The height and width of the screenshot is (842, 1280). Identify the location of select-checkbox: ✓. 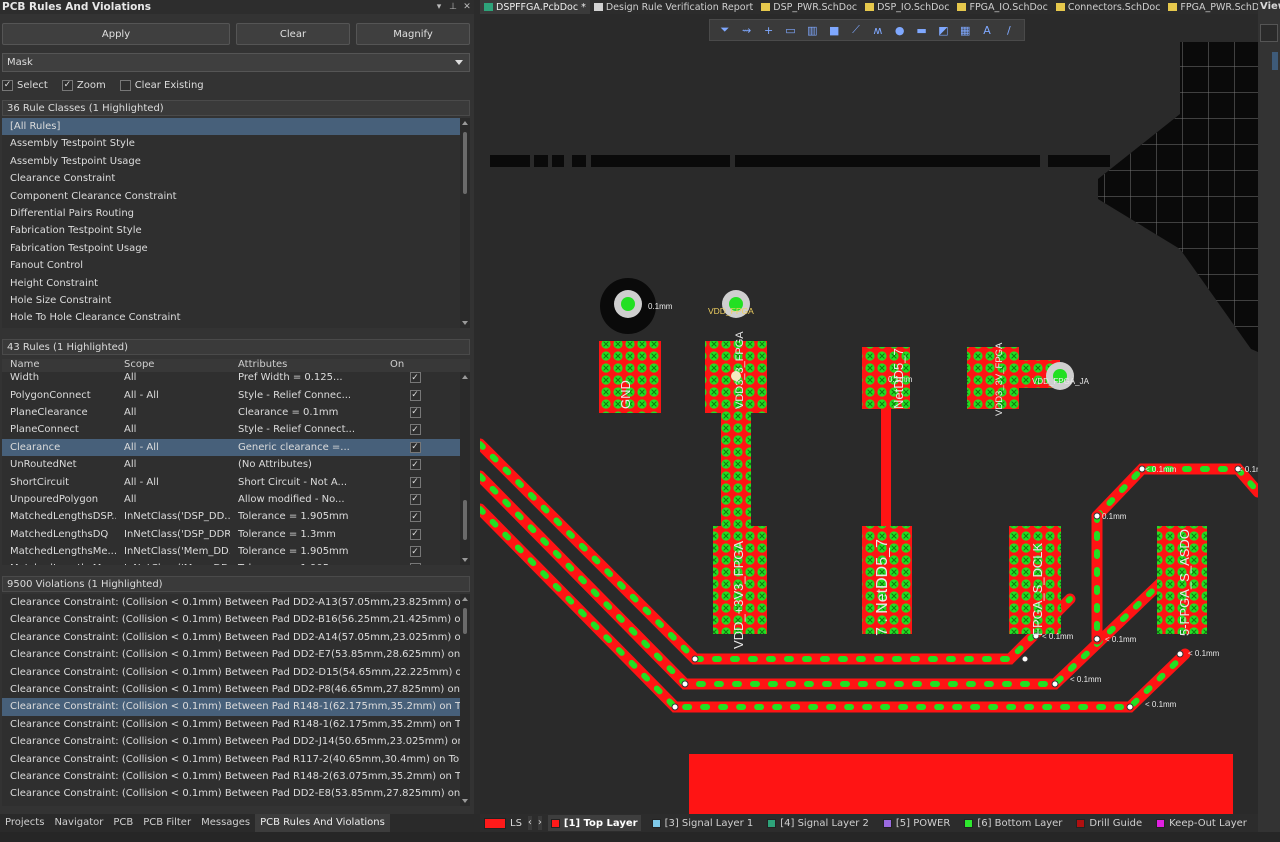
(7, 85).